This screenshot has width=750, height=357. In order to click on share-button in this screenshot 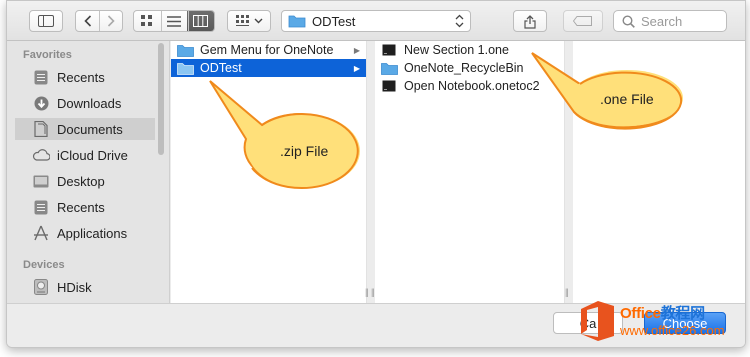, I will do `click(530, 21)`.